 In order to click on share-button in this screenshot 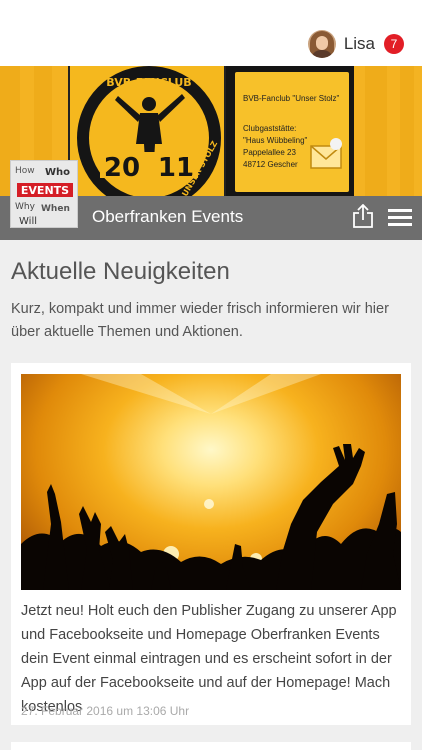, I will do `click(363, 215)`.